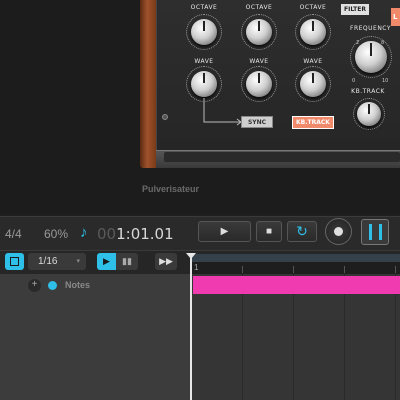 The image size is (400, 400). Describe the element at coordinates (371, 28) in the screenshot. I see `frequency-label: FREQUENCY` at that location.